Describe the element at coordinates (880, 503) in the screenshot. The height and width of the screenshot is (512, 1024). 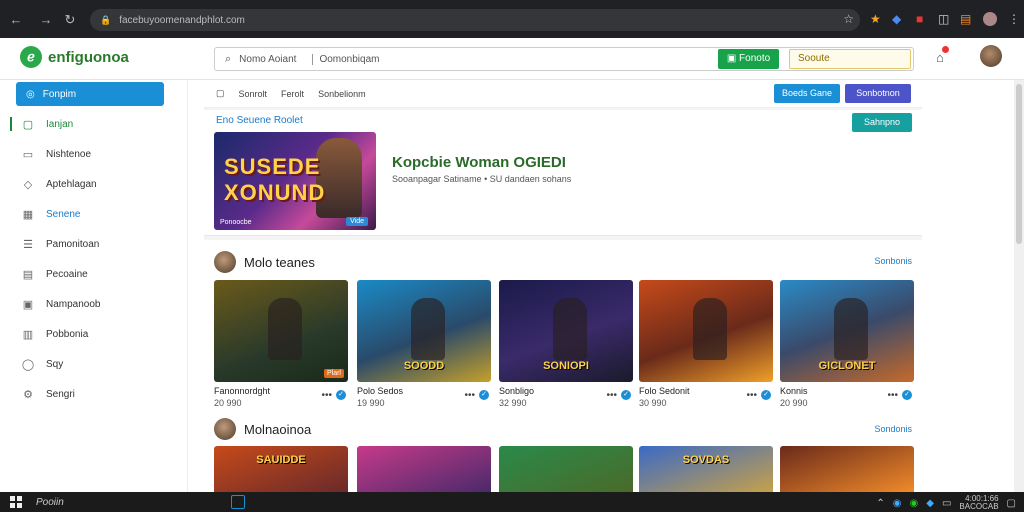
I see `up-arrow-icon: ⌃` at that location.